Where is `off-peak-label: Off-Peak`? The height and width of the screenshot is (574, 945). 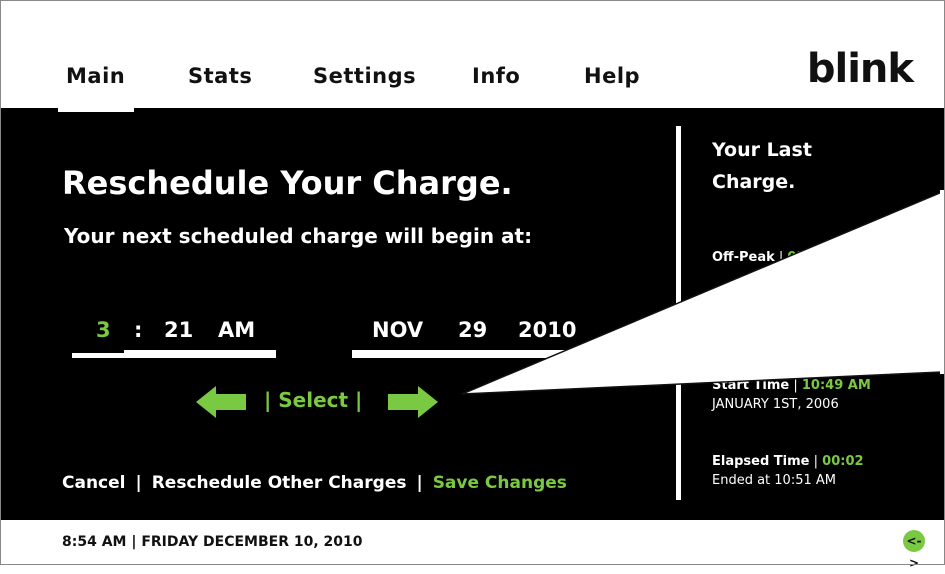
off-peak-label: Off-Peak is located at coordinates (743, 257).